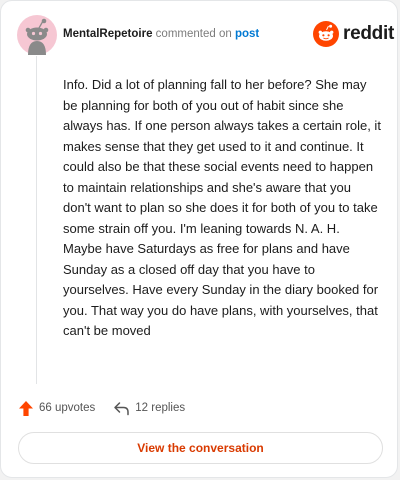 The height and width of the screenshot is (480, 400). What do you see at coordinates (160, 408) in the screenshot?
I see `replies-count: 12 replies` at bounding box center [160, 408].